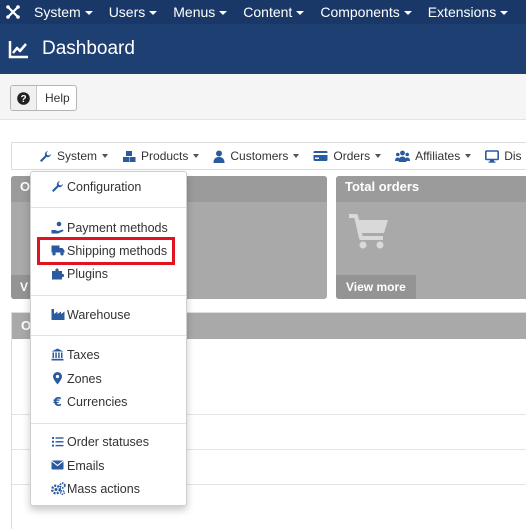 This screenshot has width=526, height=529. Describe the element at coordinates (88, 48) in the screenshot. I see `page-title: Dashboard` at that location.